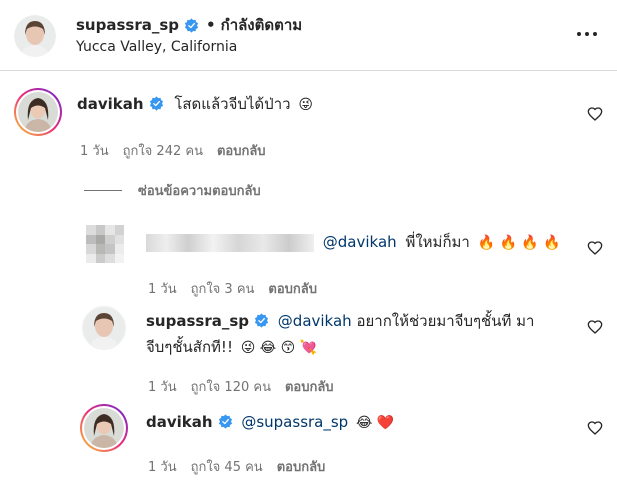  I want to click on reply: @davikah พี่ใหม่ก็มา 🔥 🔥 🔥 🔥, so click(353, 242).